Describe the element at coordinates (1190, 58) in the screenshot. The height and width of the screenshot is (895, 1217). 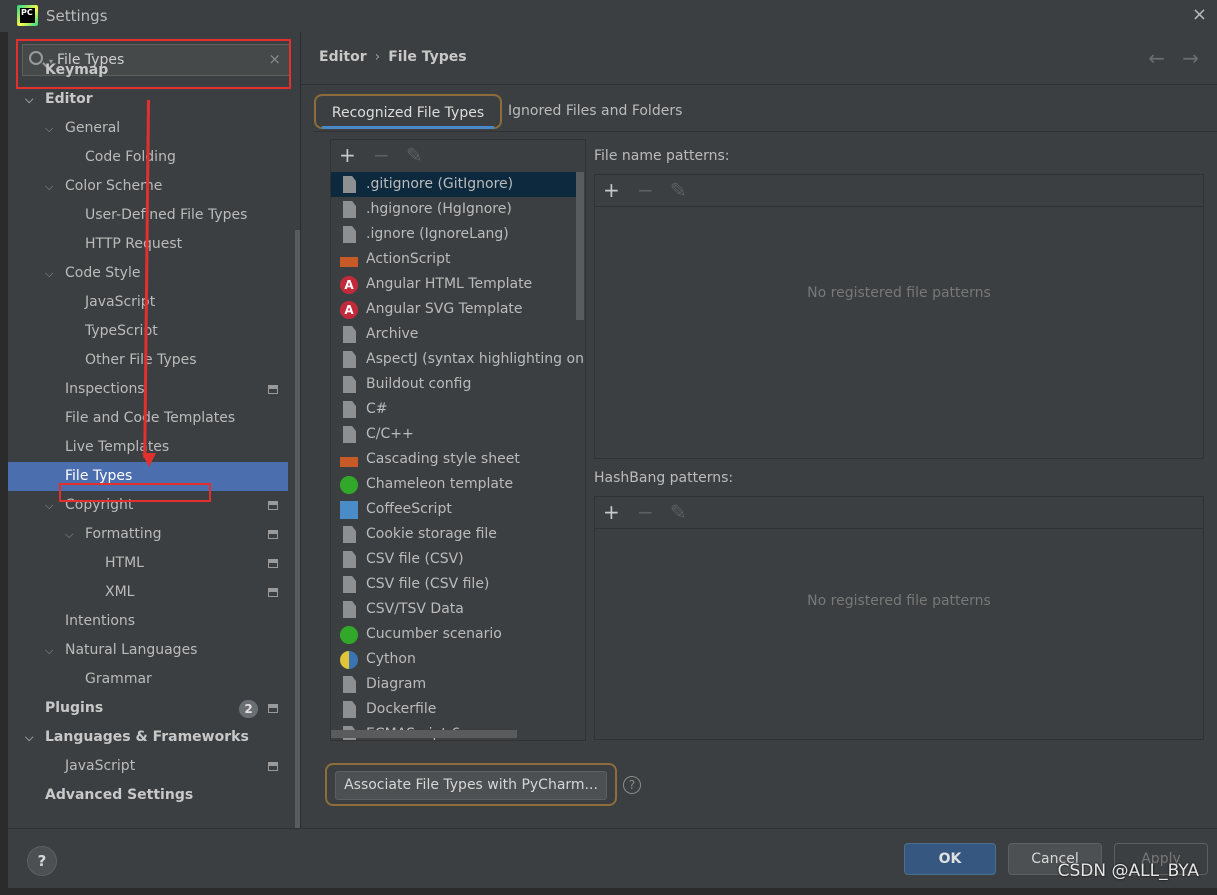
I see `forward-arrow-icon: →` at that location.